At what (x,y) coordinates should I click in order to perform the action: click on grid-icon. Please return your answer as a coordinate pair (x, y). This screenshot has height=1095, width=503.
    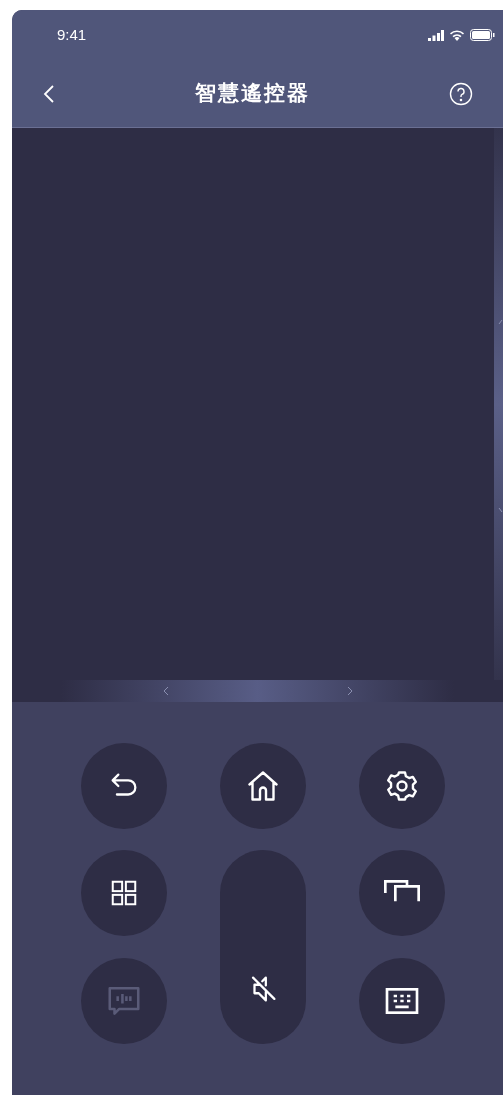
    Looking at the image, I should click on (124, 893).